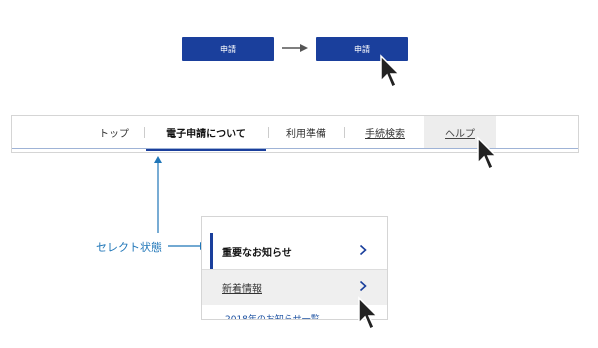 Image resolution: width=598 pixels, height=348 pixels. Describe the element at coordinates (242, 289) in the screenshot. I see `menu-item-label: 新着情報` at that location.